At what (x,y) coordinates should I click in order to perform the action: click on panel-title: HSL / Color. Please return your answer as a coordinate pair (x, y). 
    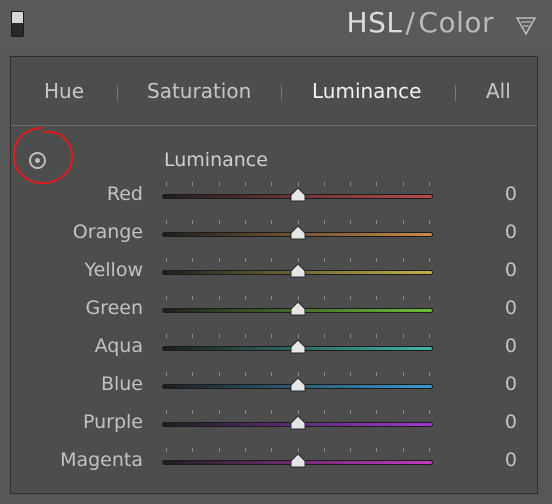
    Looking at the image, I should click on (420, 22).